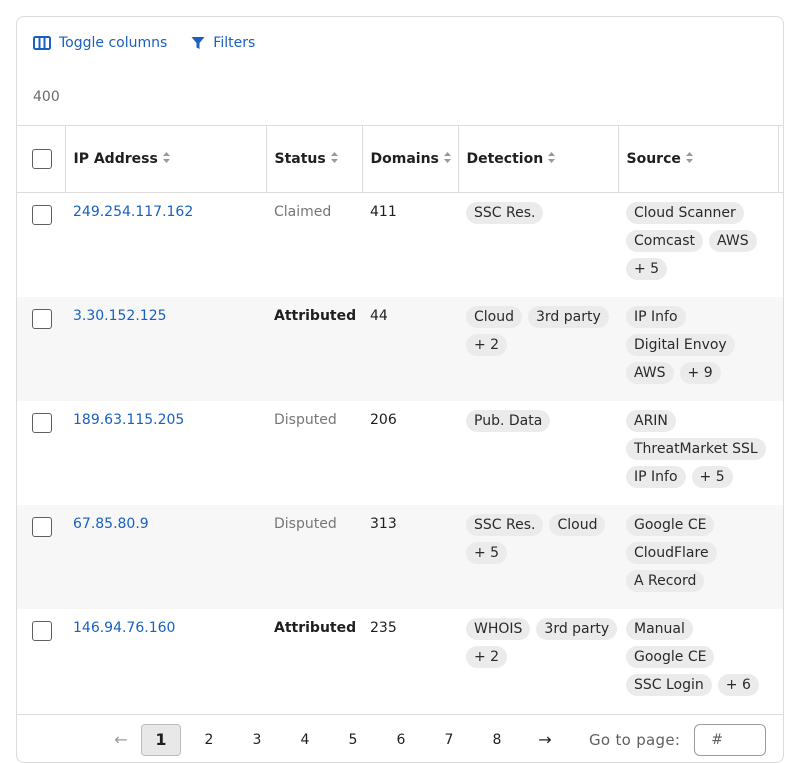  Describe the element at coordinates (314, 159) in the screenshot. I see `column-header-status: Status` at that location.